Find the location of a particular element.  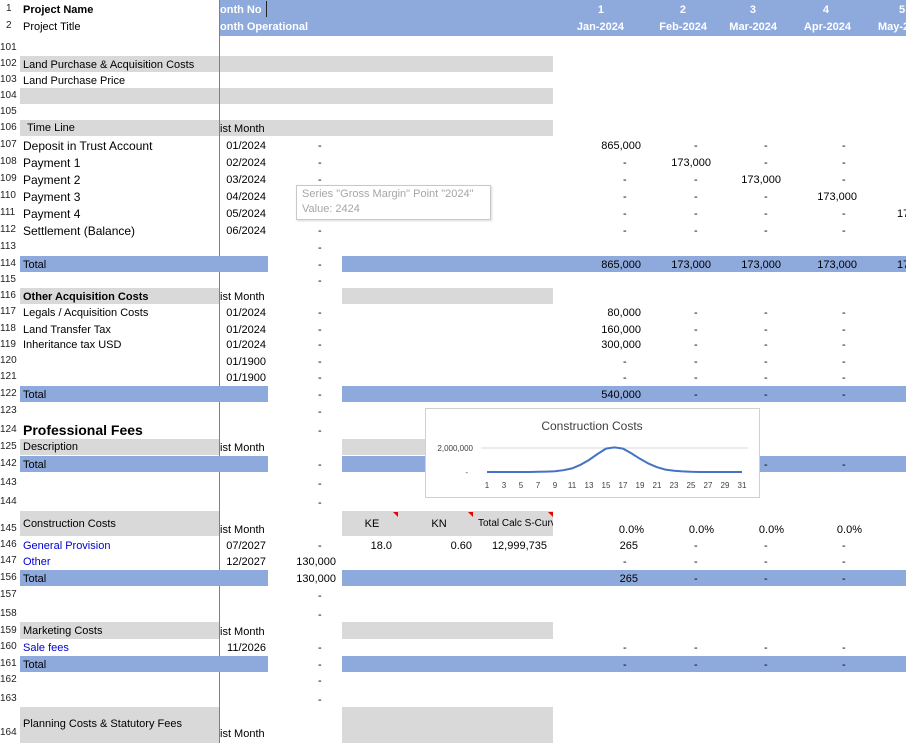

cell-date: 11/2026 is located at coordinates (243, 648).